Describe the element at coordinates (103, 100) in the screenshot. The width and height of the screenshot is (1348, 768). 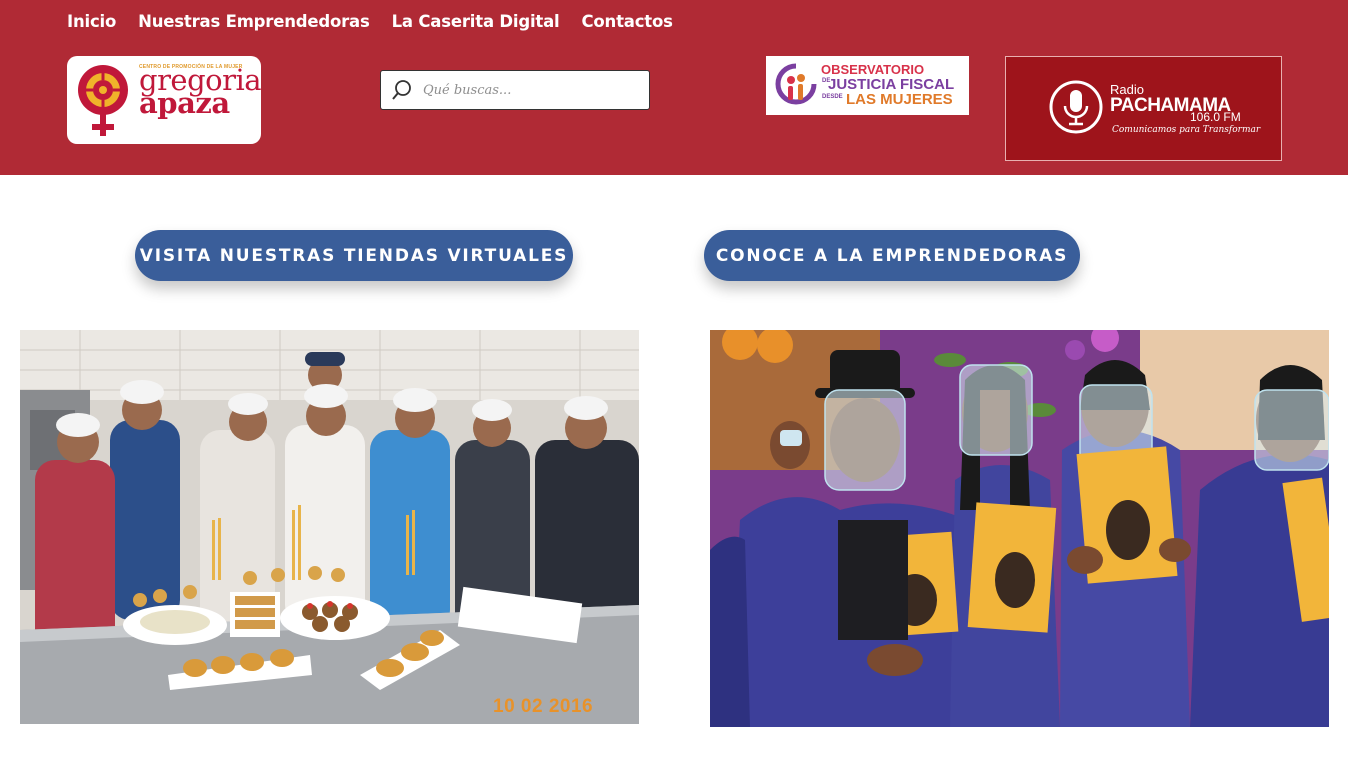
I see `female-symbol-icon` at that location.